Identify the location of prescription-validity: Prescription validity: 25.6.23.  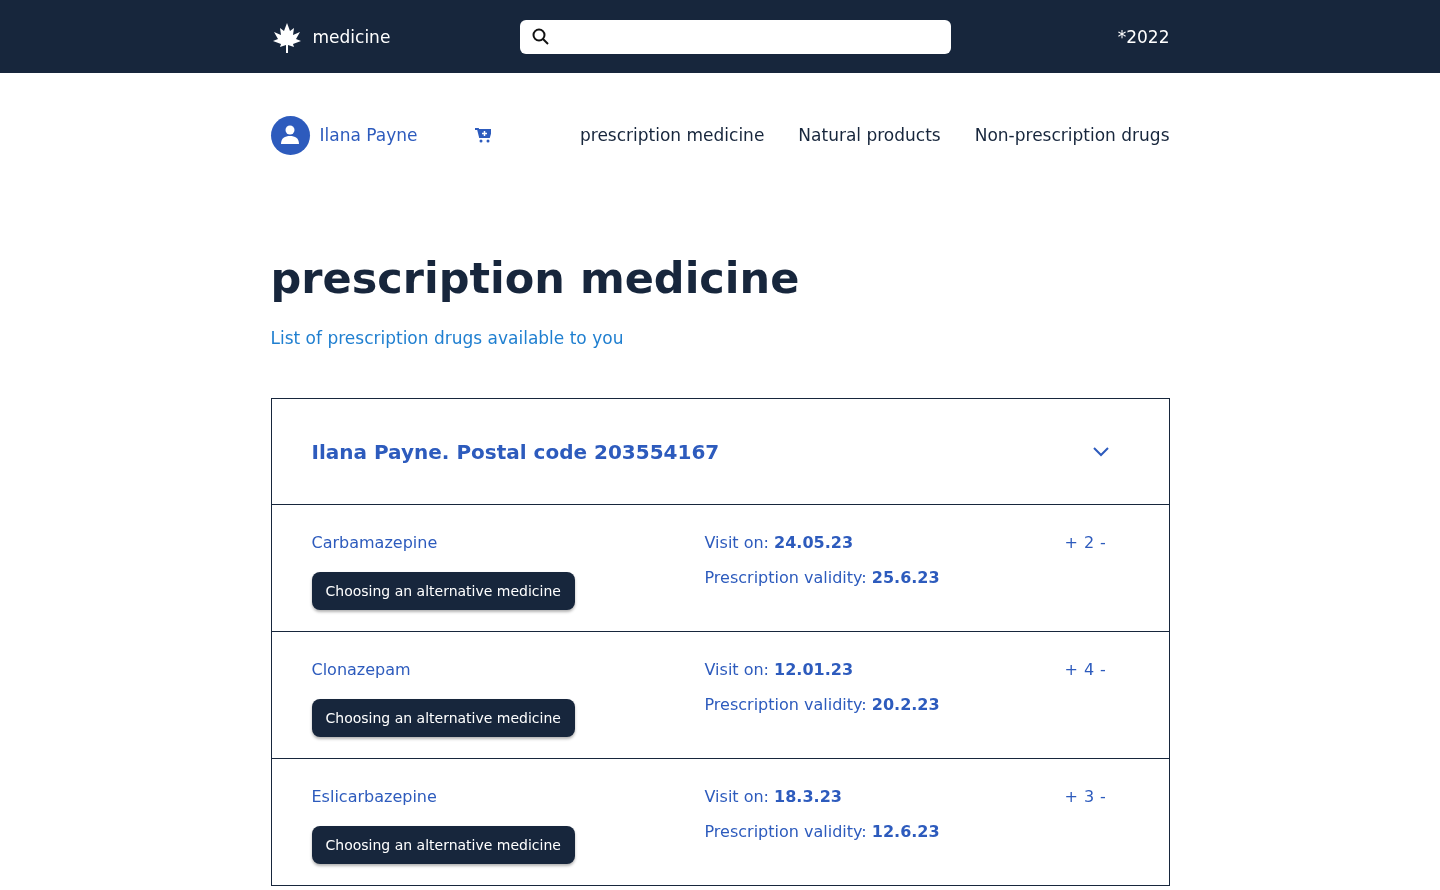
(822, 578).